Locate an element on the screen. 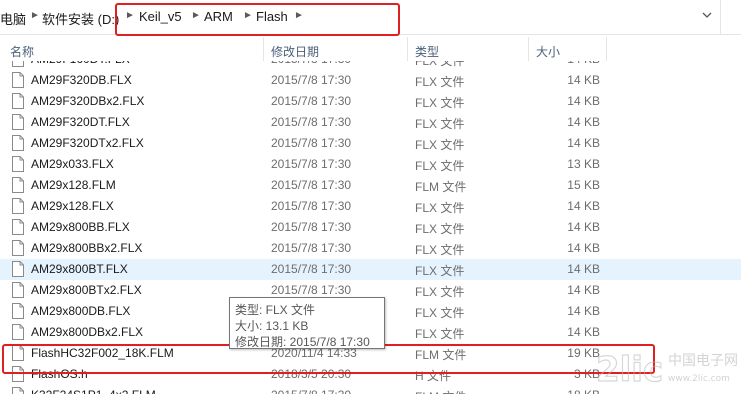 The width and height of the screenshot is (741, 396). file-size: 15 KB is located at coordinates (583, 185).